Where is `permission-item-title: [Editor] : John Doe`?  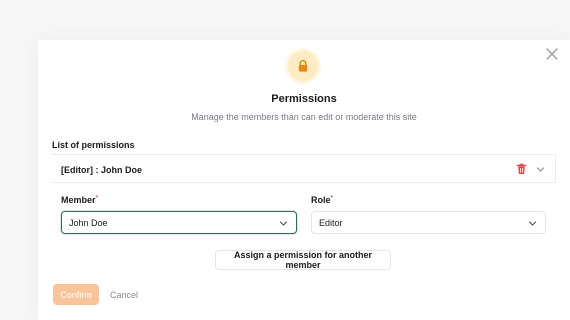
permission-item-title: [Editor] : John Doe is located at coordinates (101, 170).